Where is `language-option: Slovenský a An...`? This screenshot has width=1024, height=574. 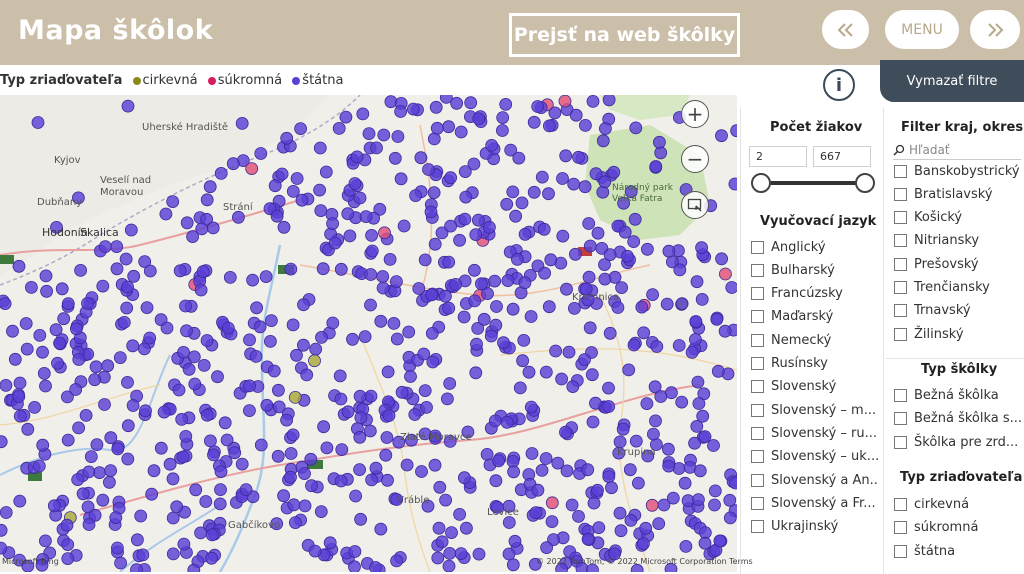 language-option: Slovenský a An... is located at coordinates (815, 480).